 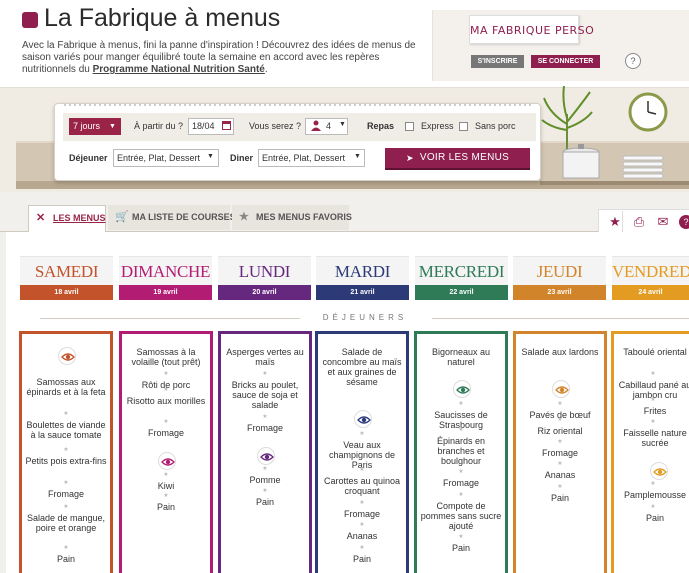 What do you see at coordinates (166, 401) in the screenshot?
I see `menu-item: Risotto aux morilles` at bounding box center [166, 401].